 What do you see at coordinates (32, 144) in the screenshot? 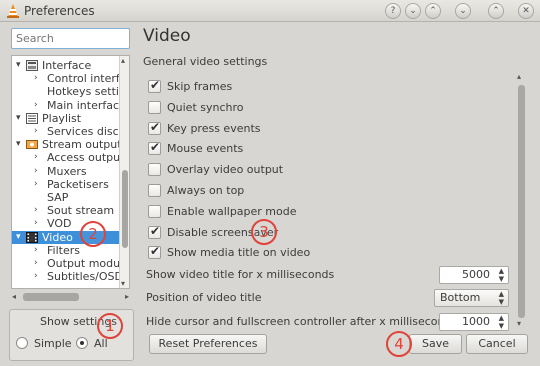
I see `stream-output-icon` at bounding box center [32, 144].